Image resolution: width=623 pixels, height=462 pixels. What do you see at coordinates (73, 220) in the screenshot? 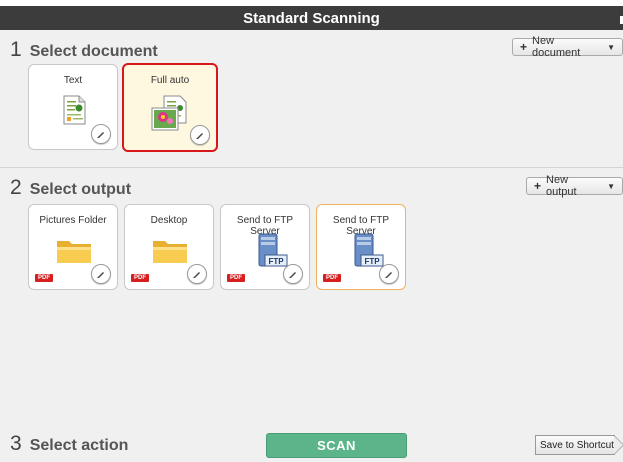
I see `card-title: Pictures Folder` at bounding box center [73, 220].